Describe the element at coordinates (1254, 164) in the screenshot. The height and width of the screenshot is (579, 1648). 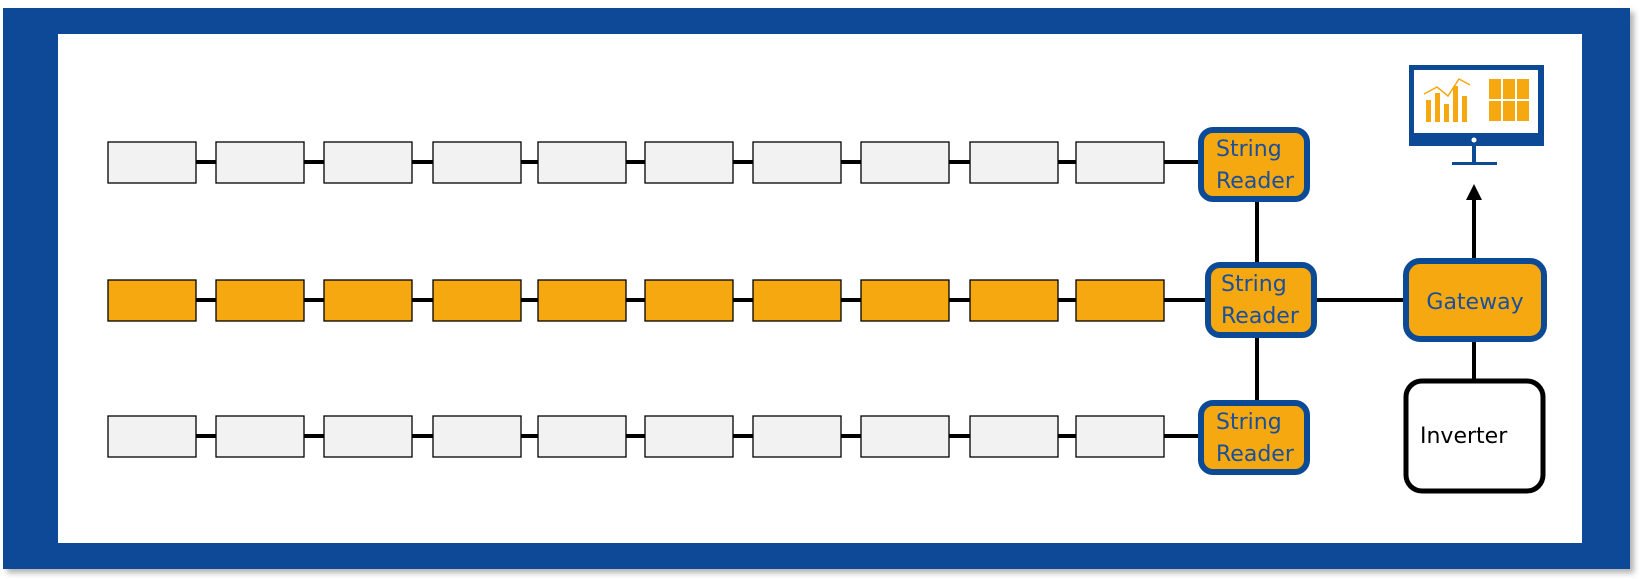
I see `string-reader-top: String Reader` at that location.